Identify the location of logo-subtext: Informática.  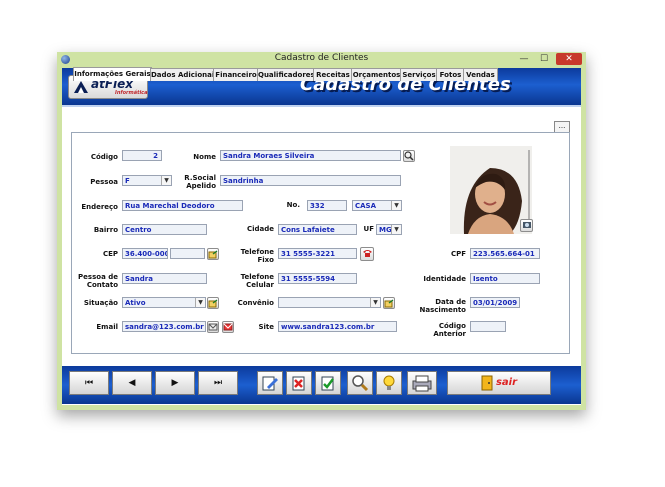
(131, 93).